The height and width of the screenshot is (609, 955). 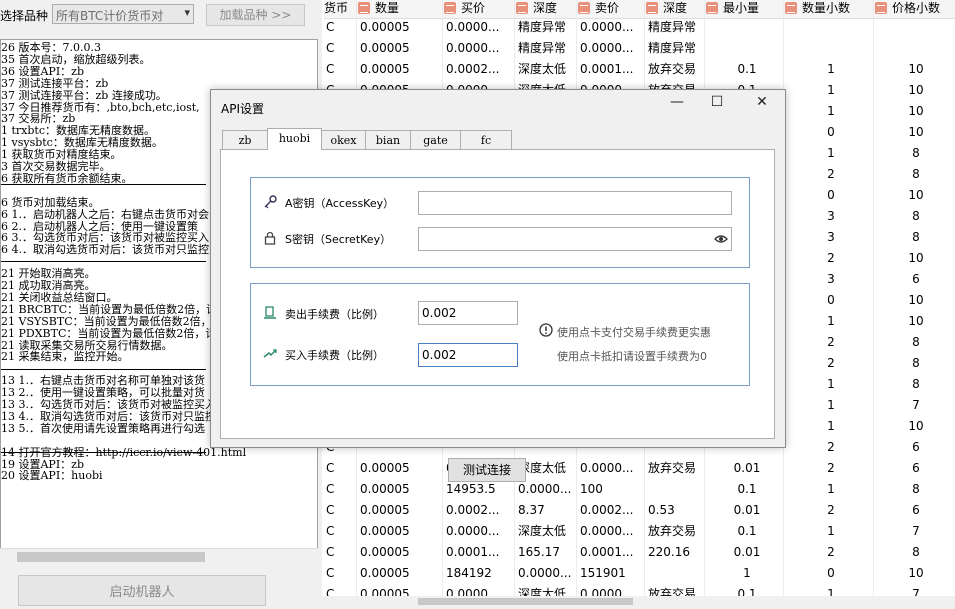 I want to click on grid-header-label: 深度, so click(x=545, y=8).